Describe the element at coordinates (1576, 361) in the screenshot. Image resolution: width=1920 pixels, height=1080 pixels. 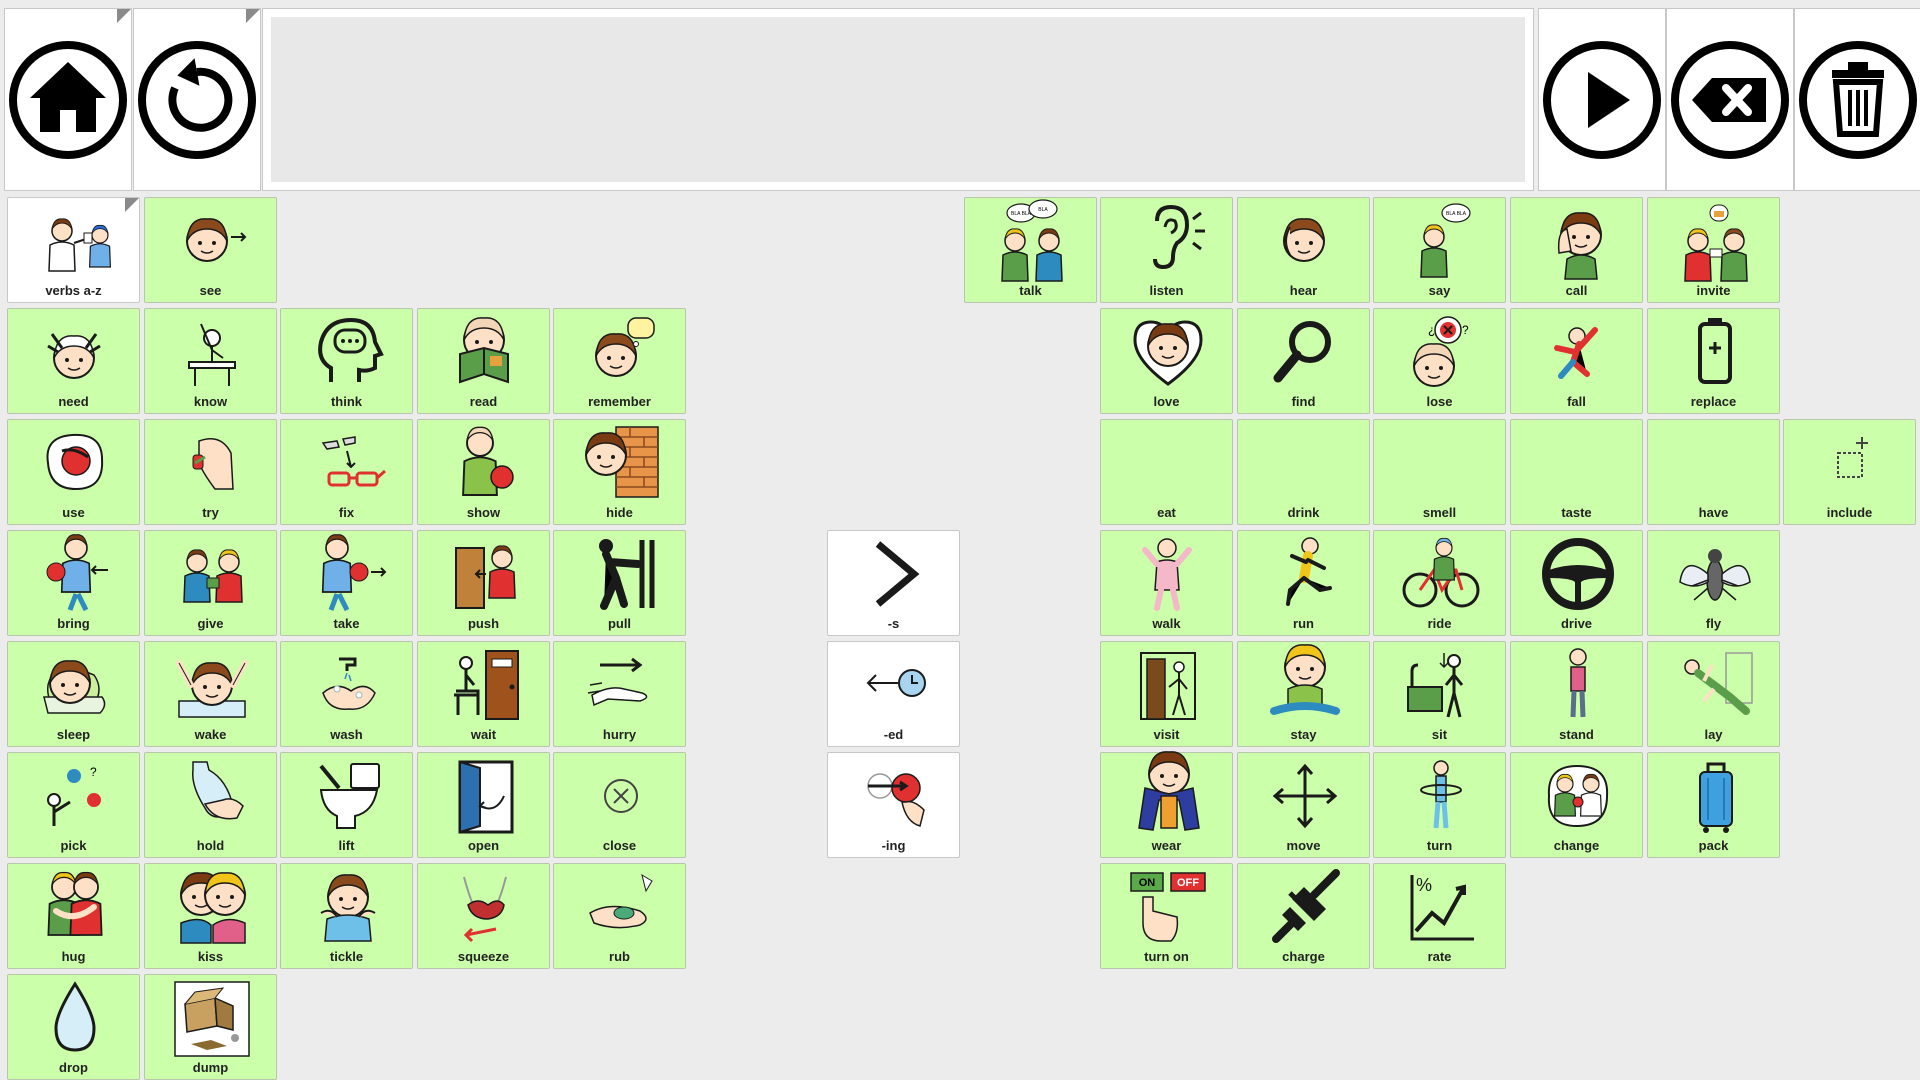
I see `cell-fall: fall` at that location.